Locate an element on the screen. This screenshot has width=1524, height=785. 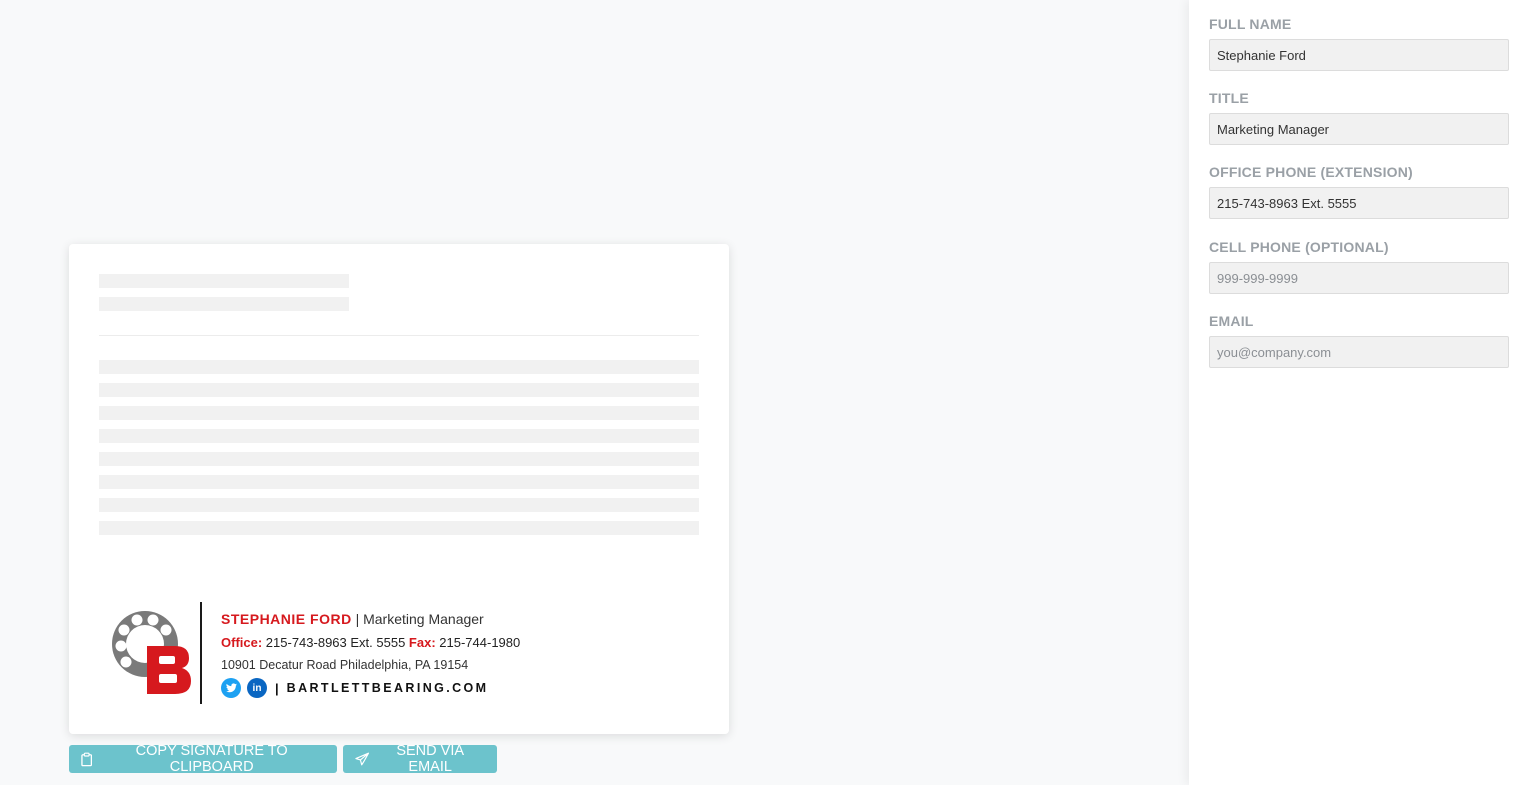
cell-phone-input is located at coordinates (1359, 278).